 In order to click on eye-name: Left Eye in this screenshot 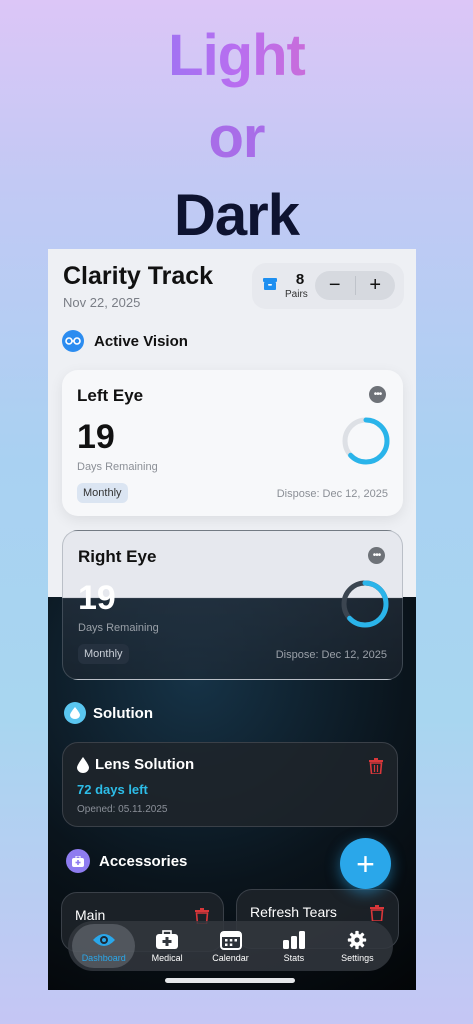, I will do `click(110, 395)`.